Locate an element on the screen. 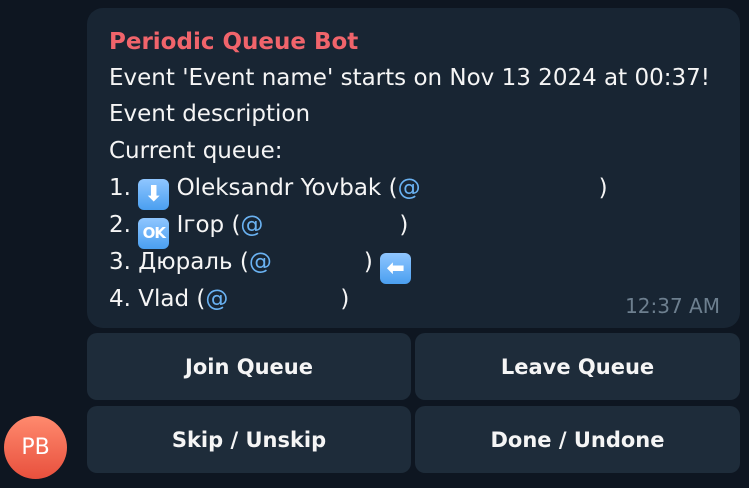  arrow-left-emoji: ⬅ is located at coordinates (396, 268).